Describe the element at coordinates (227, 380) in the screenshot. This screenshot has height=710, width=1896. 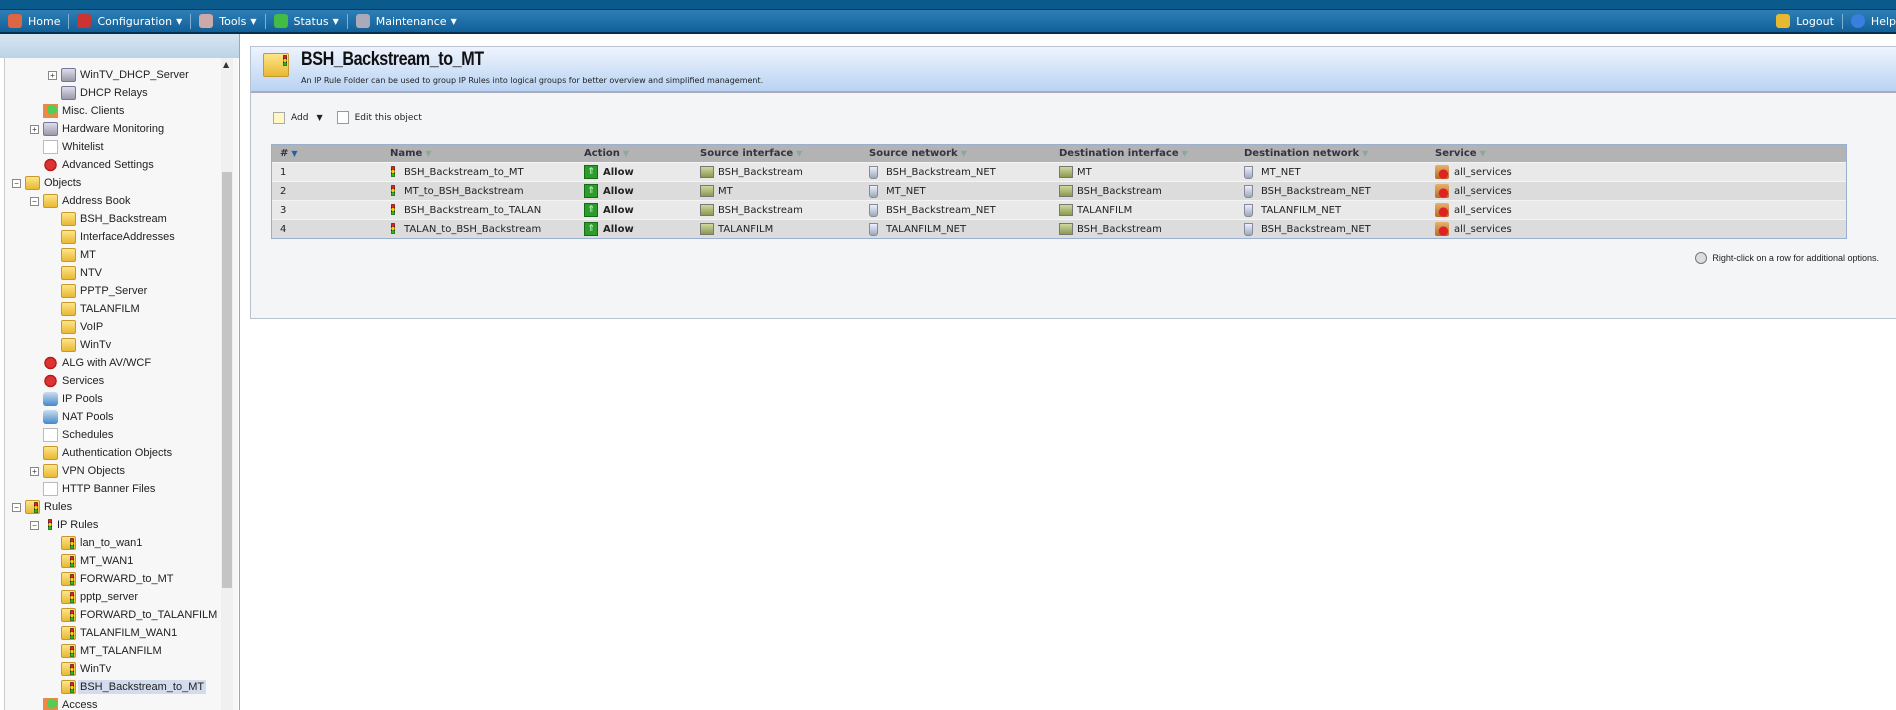
I see `scrollbar-thumb` at that location.